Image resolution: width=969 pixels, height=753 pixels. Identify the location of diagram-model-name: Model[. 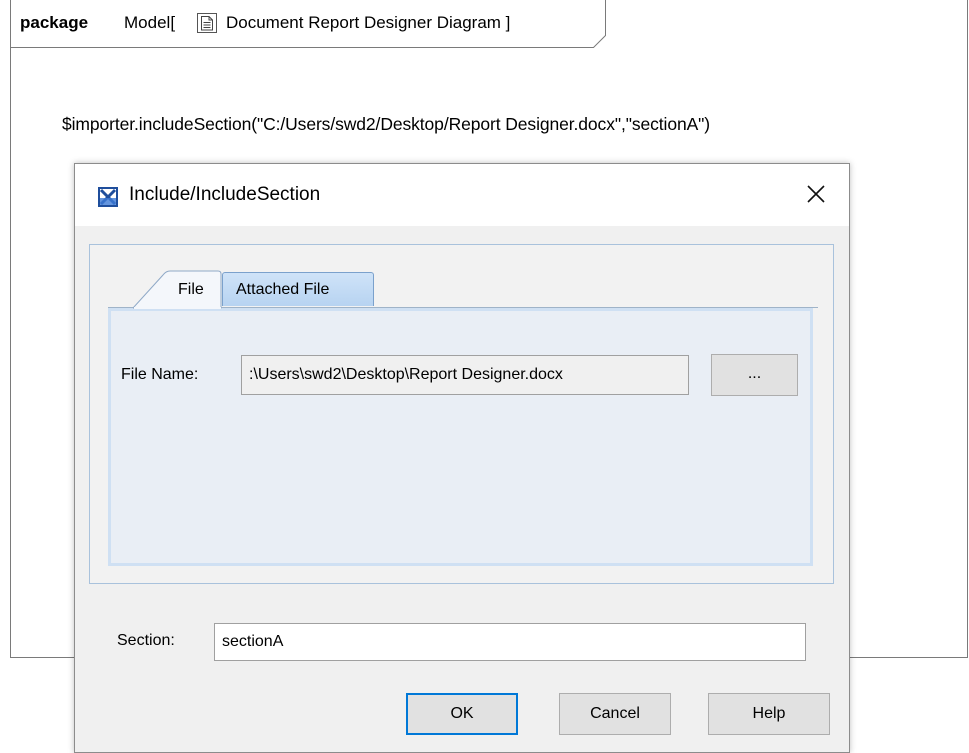
(150, 22).